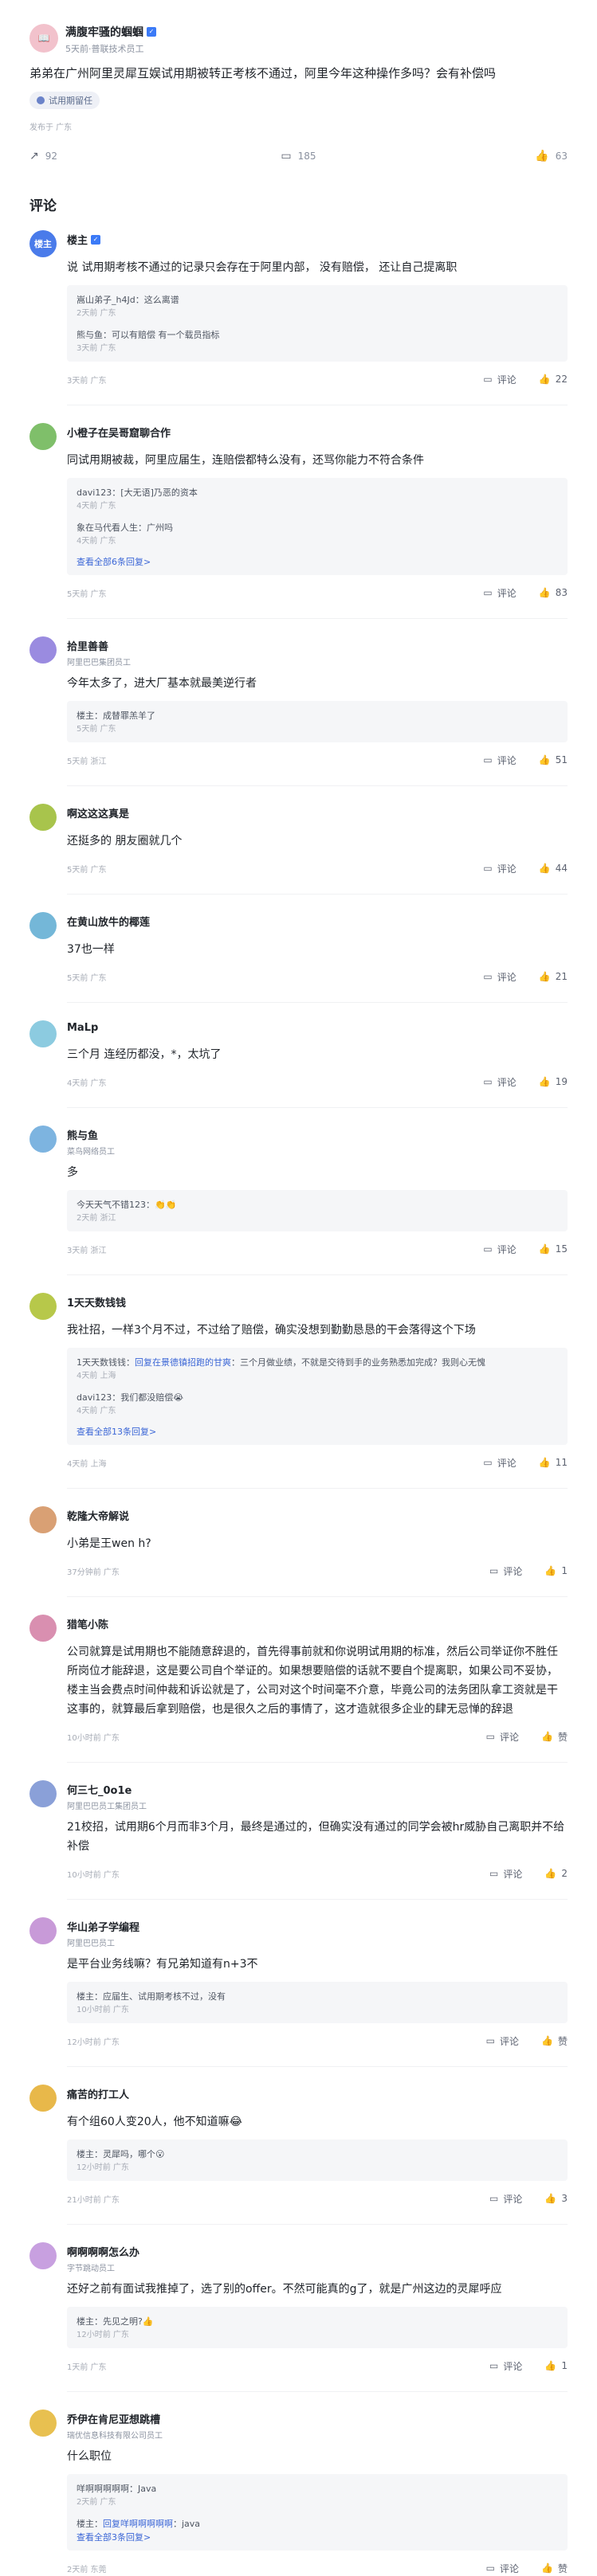  I want to click on comment-author: 拾里善善, so click(87, 645).